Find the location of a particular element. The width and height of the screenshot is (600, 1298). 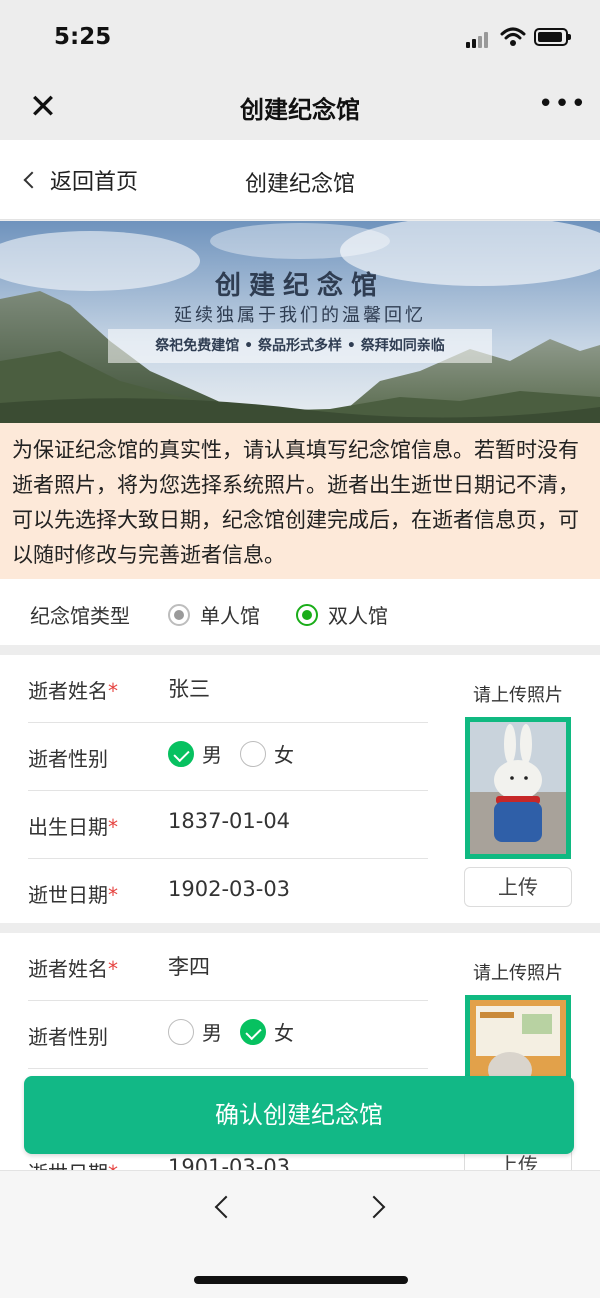

memorial-type-label: 纪念馆类型 is located at coordinates (80, 616).